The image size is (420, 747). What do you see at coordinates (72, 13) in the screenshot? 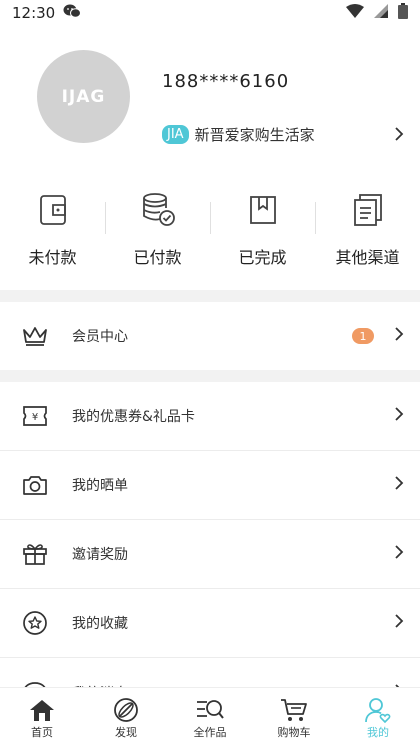
I see `wechat-icon` at bounding box center [72, 13].